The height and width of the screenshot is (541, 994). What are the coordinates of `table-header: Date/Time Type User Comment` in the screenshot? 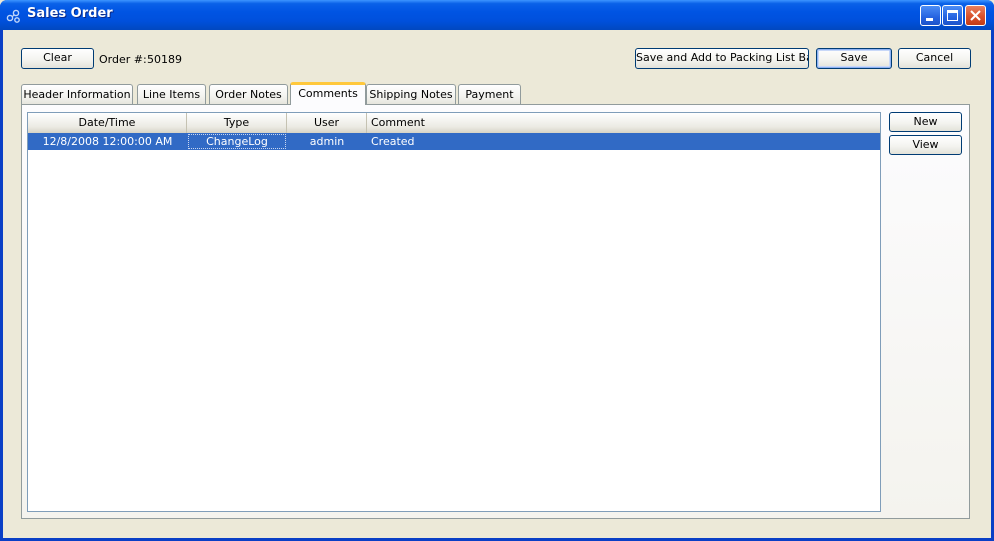 It's located at (454, 123).